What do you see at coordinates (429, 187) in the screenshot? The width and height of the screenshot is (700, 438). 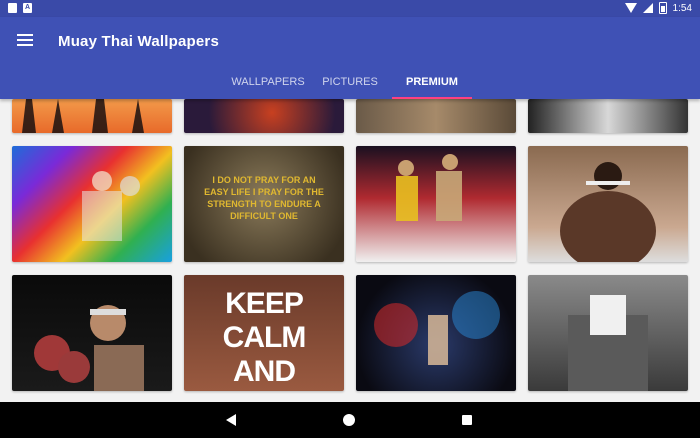 I see `fighters-silhouette` at bounding box center [429, 187].